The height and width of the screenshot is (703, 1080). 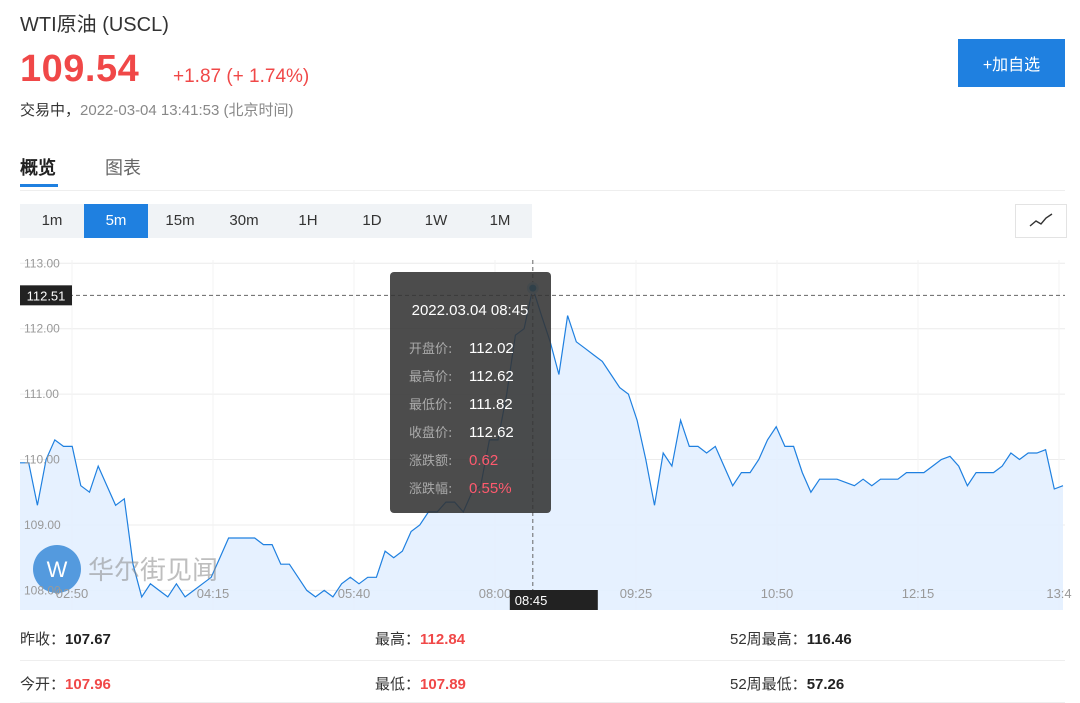 I want to click on period-1h: 1H, so click(x=308, y=221).